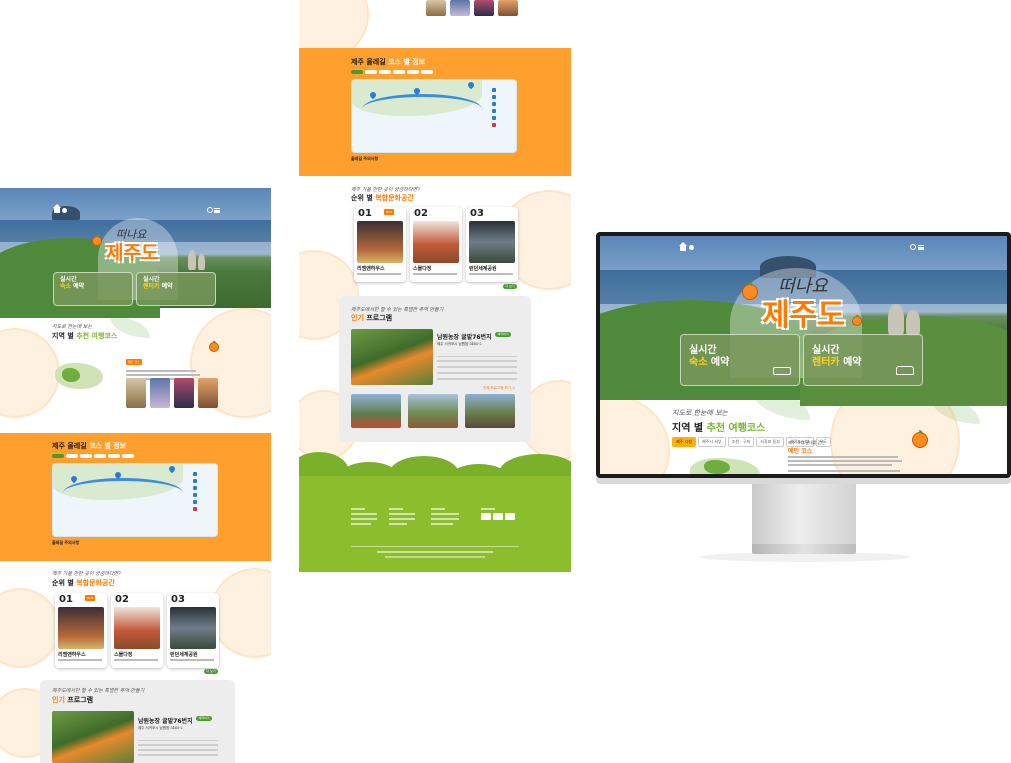 The image size is (1011, 763). Describe the element at coordinates (166, 364) in the screenshot. I see `region-info-text: 메인 코스` at that location.